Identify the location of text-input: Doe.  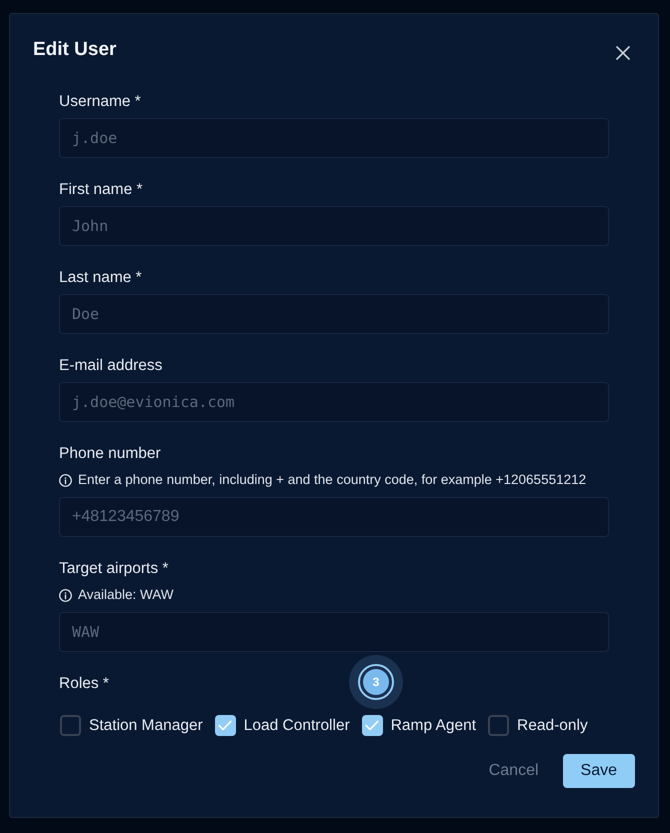
(334, 314).